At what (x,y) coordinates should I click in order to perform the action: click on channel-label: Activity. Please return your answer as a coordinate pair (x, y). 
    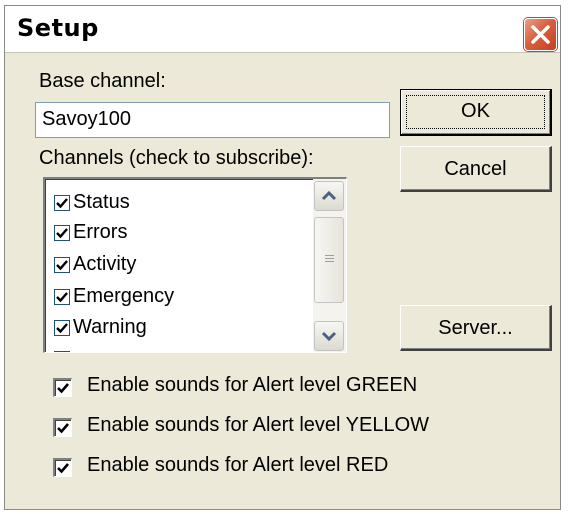
    Looking at the image, I should click on (105, 264).